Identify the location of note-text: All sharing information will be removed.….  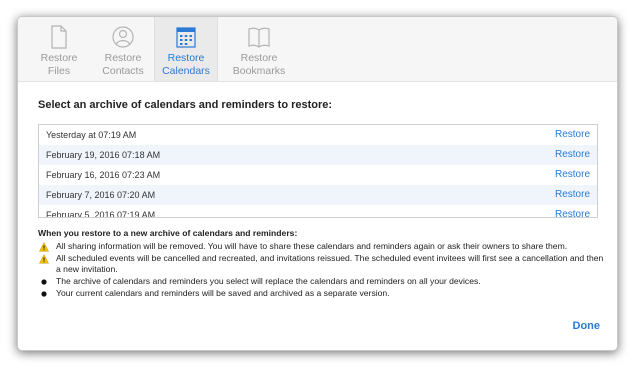
(312, 246).